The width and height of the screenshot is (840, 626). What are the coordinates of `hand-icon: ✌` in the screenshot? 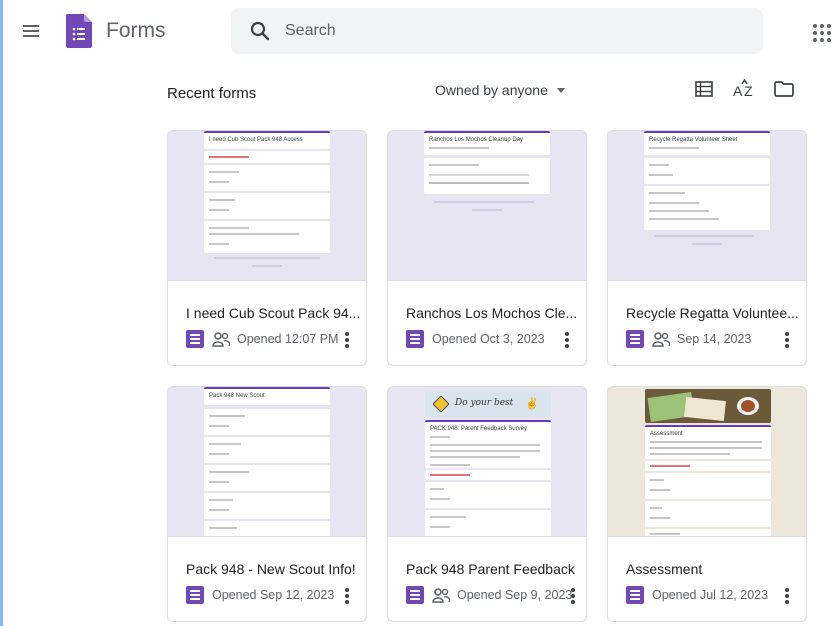 It's located at (532, 404).